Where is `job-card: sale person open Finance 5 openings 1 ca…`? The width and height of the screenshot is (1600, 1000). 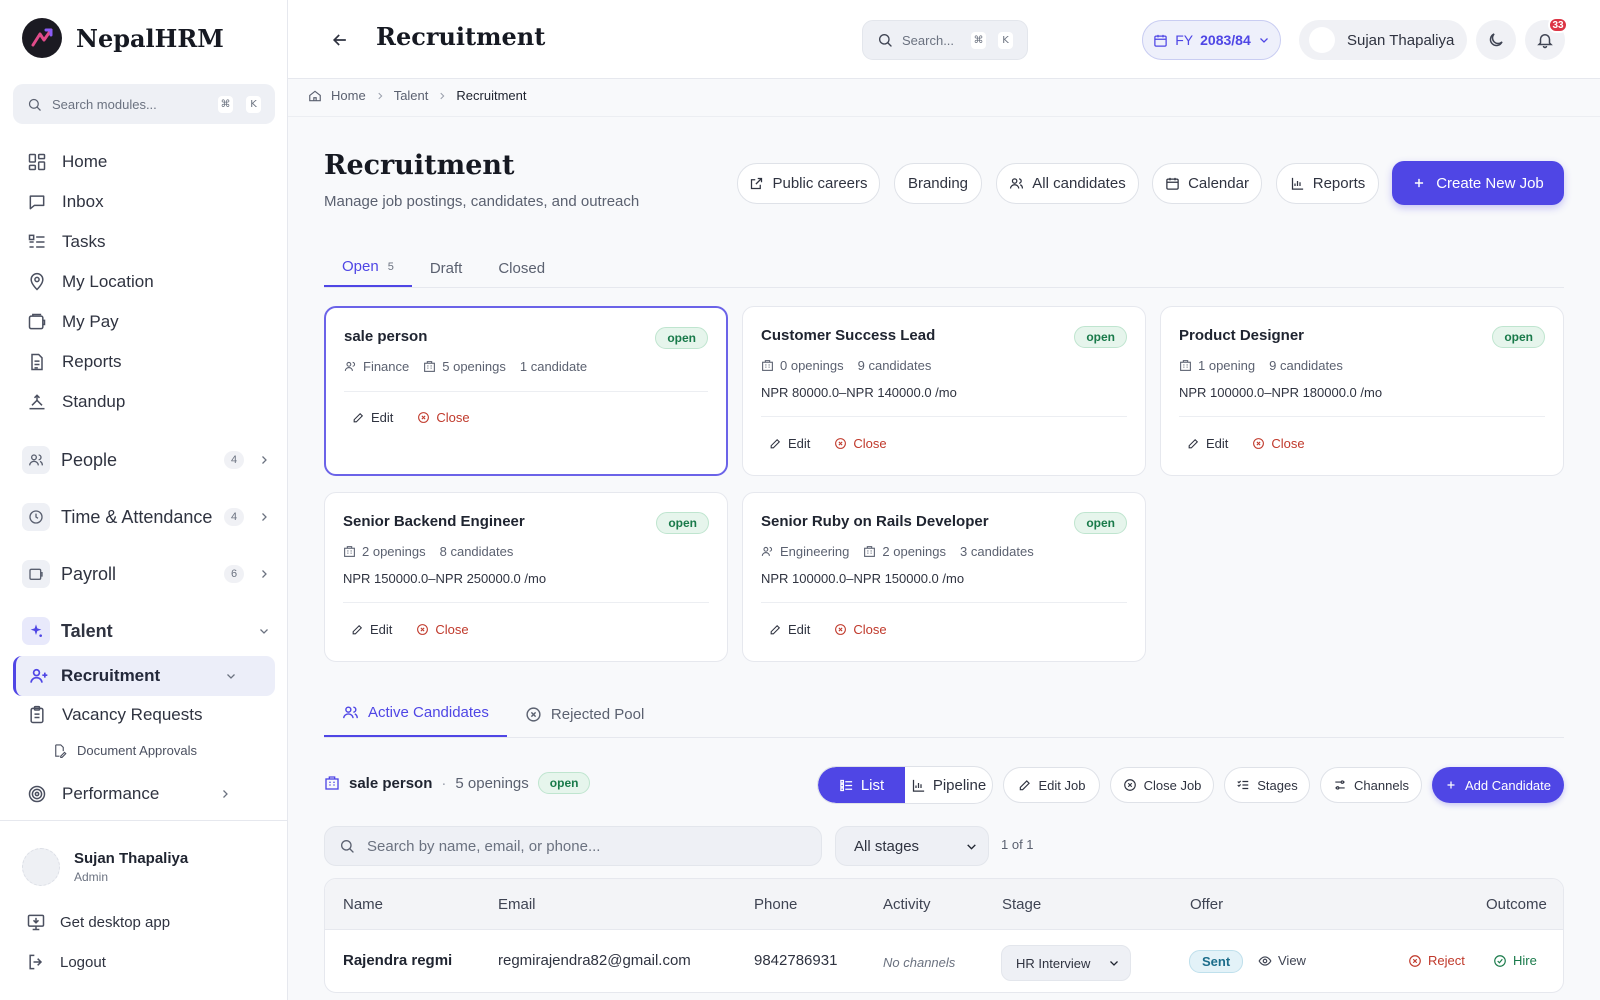
job-card: sale person open Finance 5 openings 1 ca… is located at coordinates (526, 391).